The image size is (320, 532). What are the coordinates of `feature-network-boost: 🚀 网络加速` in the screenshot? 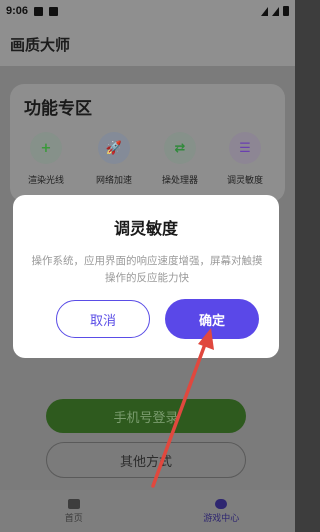 It's located at (114, 159).